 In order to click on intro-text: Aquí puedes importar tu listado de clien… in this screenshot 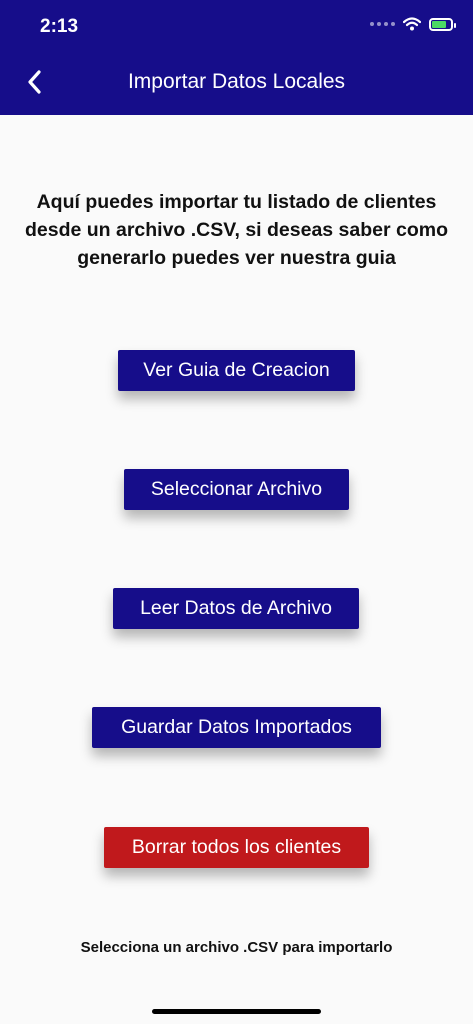, I will do `click(236, 230)`.